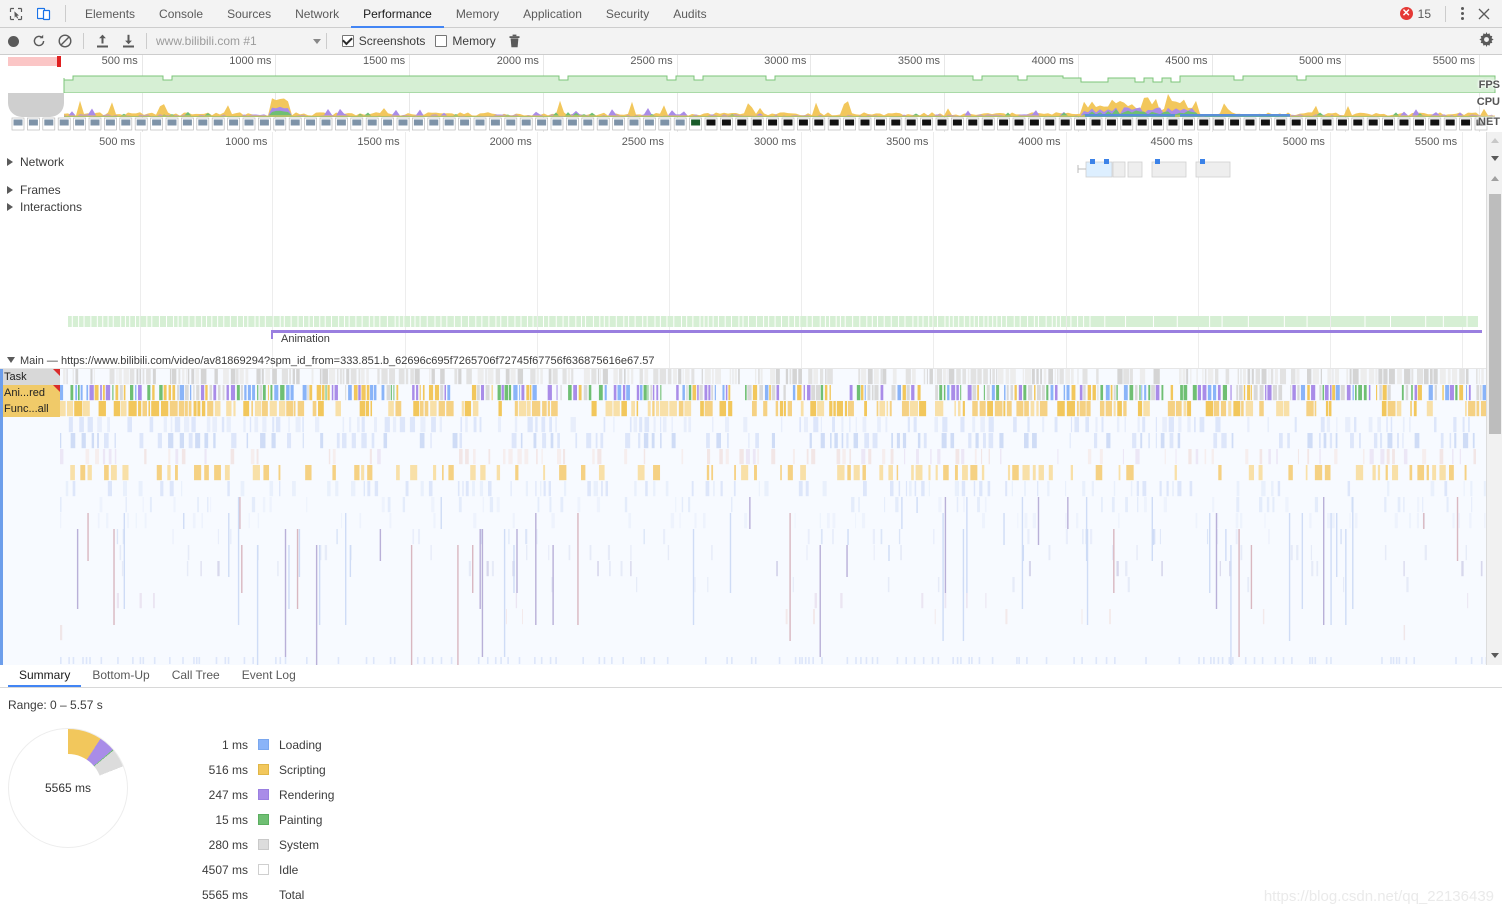 The image size is (1502, 921). I want to click on flamechart-row-labels: Task Ani...red Func...all, so click(30, 393).